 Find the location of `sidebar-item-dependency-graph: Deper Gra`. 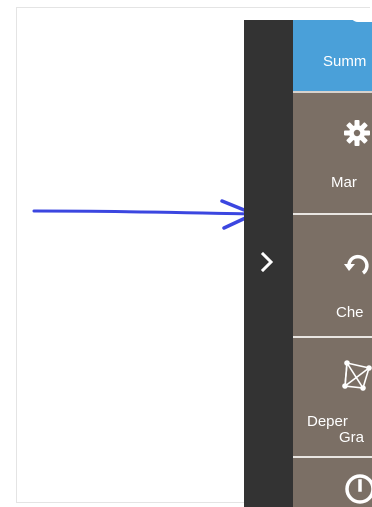

sidebar-item-dependency-graph: Deper Gra is located at coordinates (332, 398).